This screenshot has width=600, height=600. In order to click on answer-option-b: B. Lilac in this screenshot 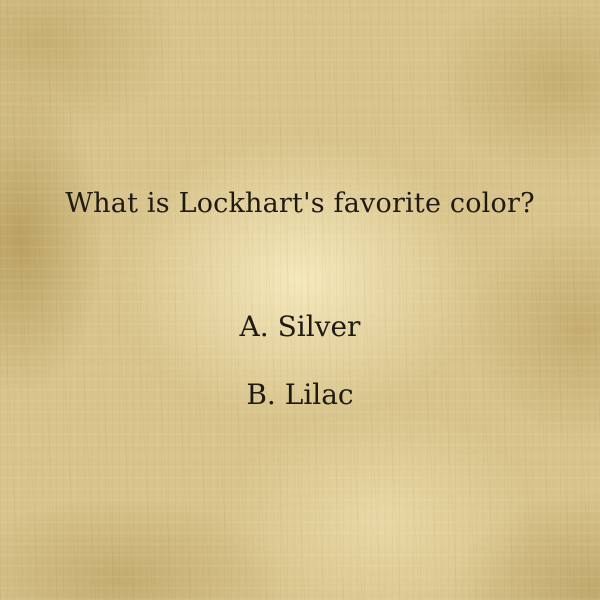, I will do `click(300, 394)`.